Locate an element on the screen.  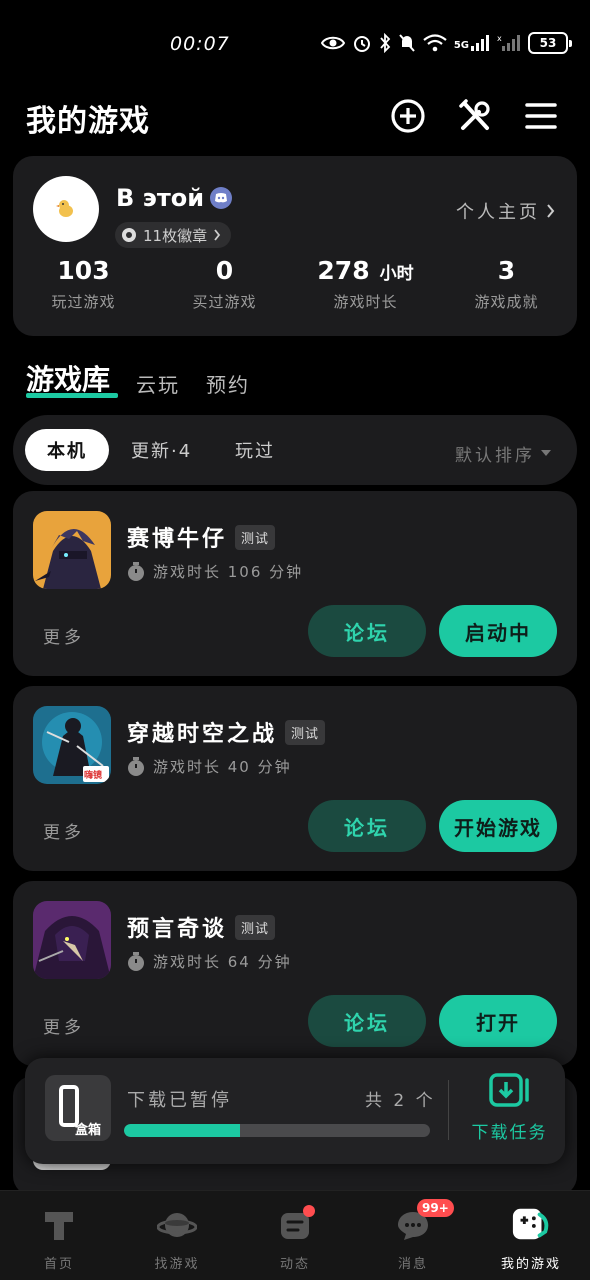
stat-bought: 0 买过游戏 is located at coordinates (224, 284).